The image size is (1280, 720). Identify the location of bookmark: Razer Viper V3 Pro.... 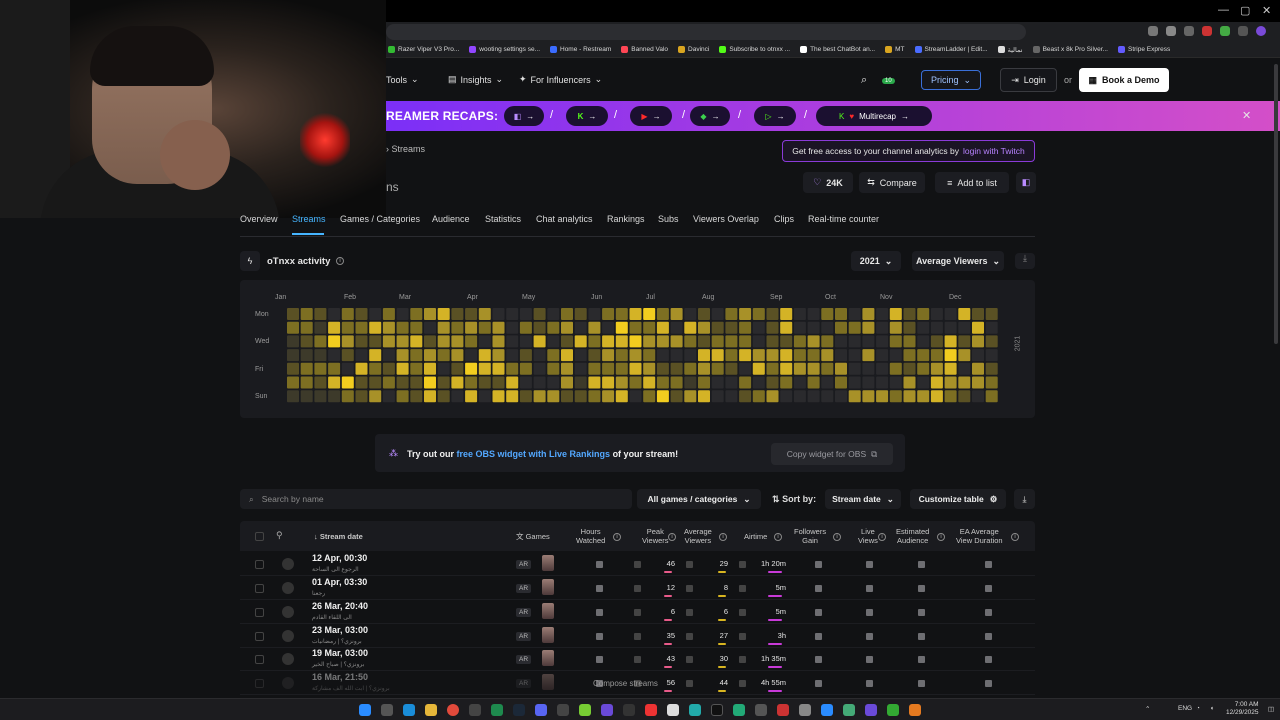
(423, 49).